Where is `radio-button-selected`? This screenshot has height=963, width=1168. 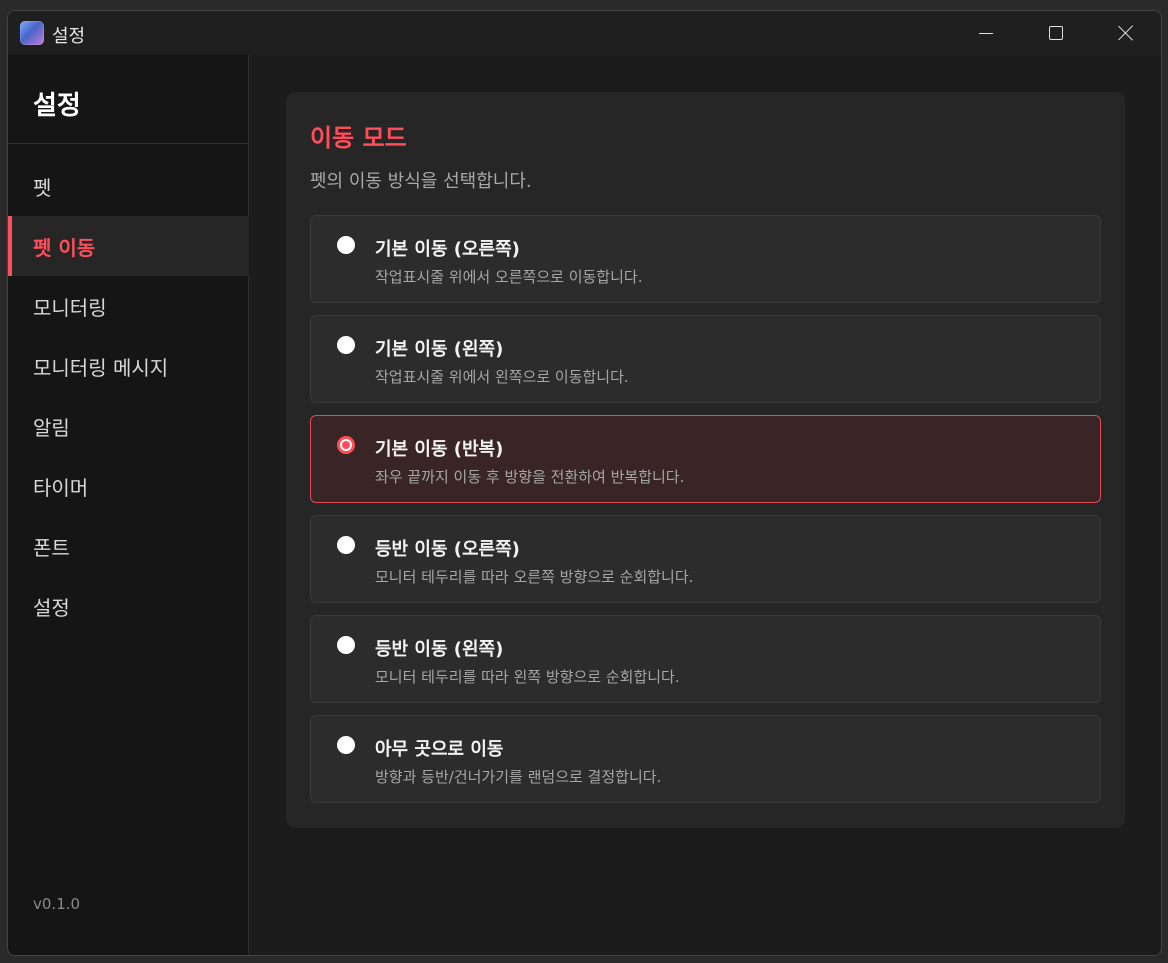 radio-button-selected is located at coordinates (346, 445).